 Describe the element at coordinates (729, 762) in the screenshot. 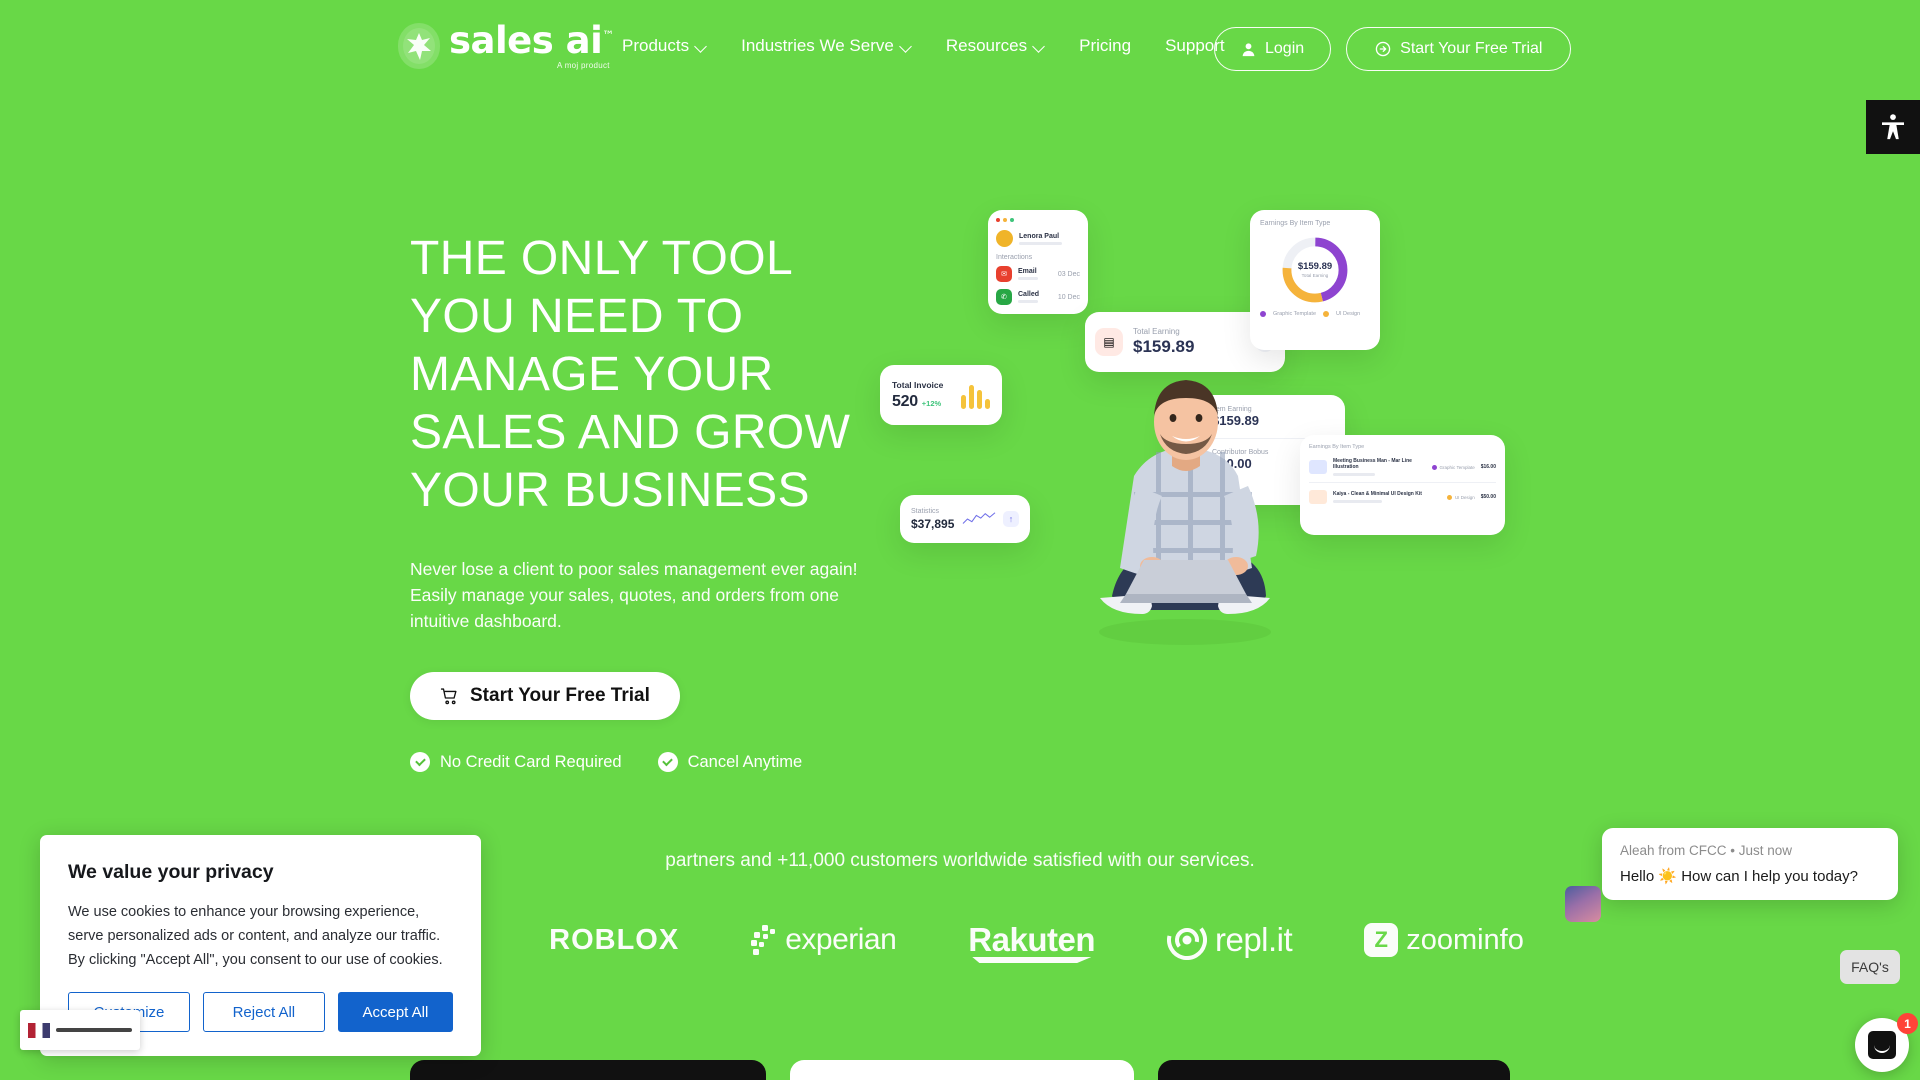

I see `badge-cancel-anytime: Cancel Anytime` at that location.